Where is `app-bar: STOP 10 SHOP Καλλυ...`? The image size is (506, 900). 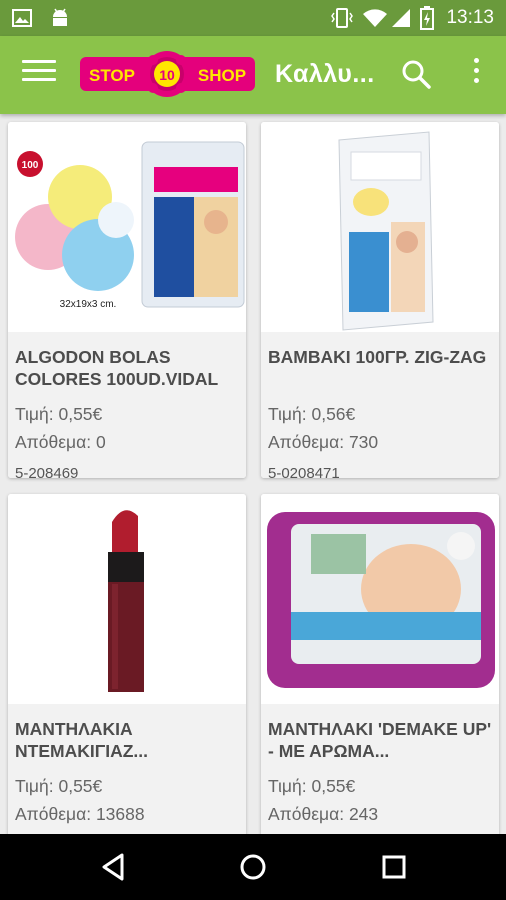 app-bar: STOP 10 SHOP Καλλυ... is located at coordinates (253, 75).